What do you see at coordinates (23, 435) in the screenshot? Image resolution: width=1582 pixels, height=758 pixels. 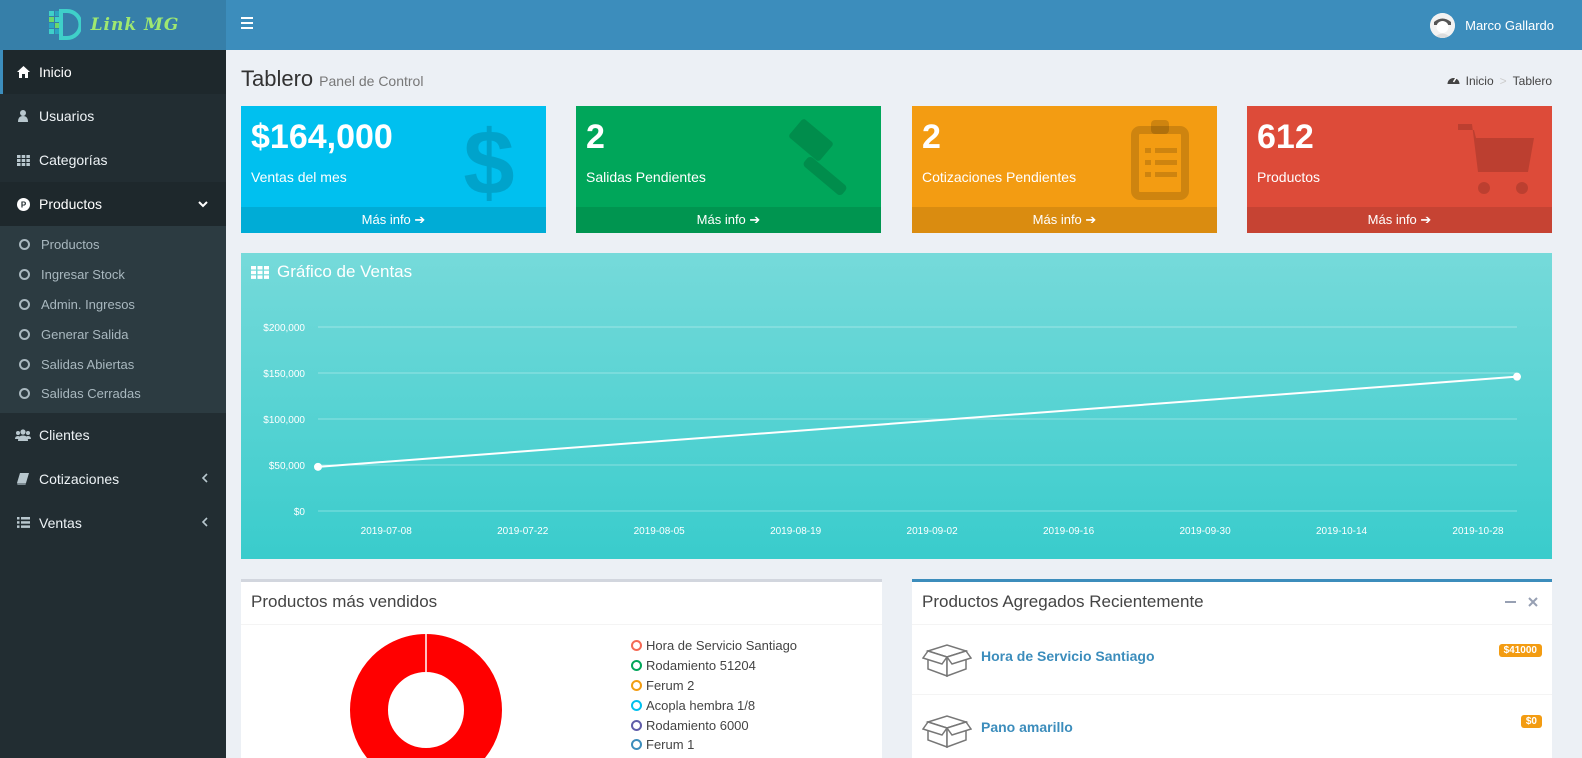 I see `users-icon` at bounding box center [23, 435].